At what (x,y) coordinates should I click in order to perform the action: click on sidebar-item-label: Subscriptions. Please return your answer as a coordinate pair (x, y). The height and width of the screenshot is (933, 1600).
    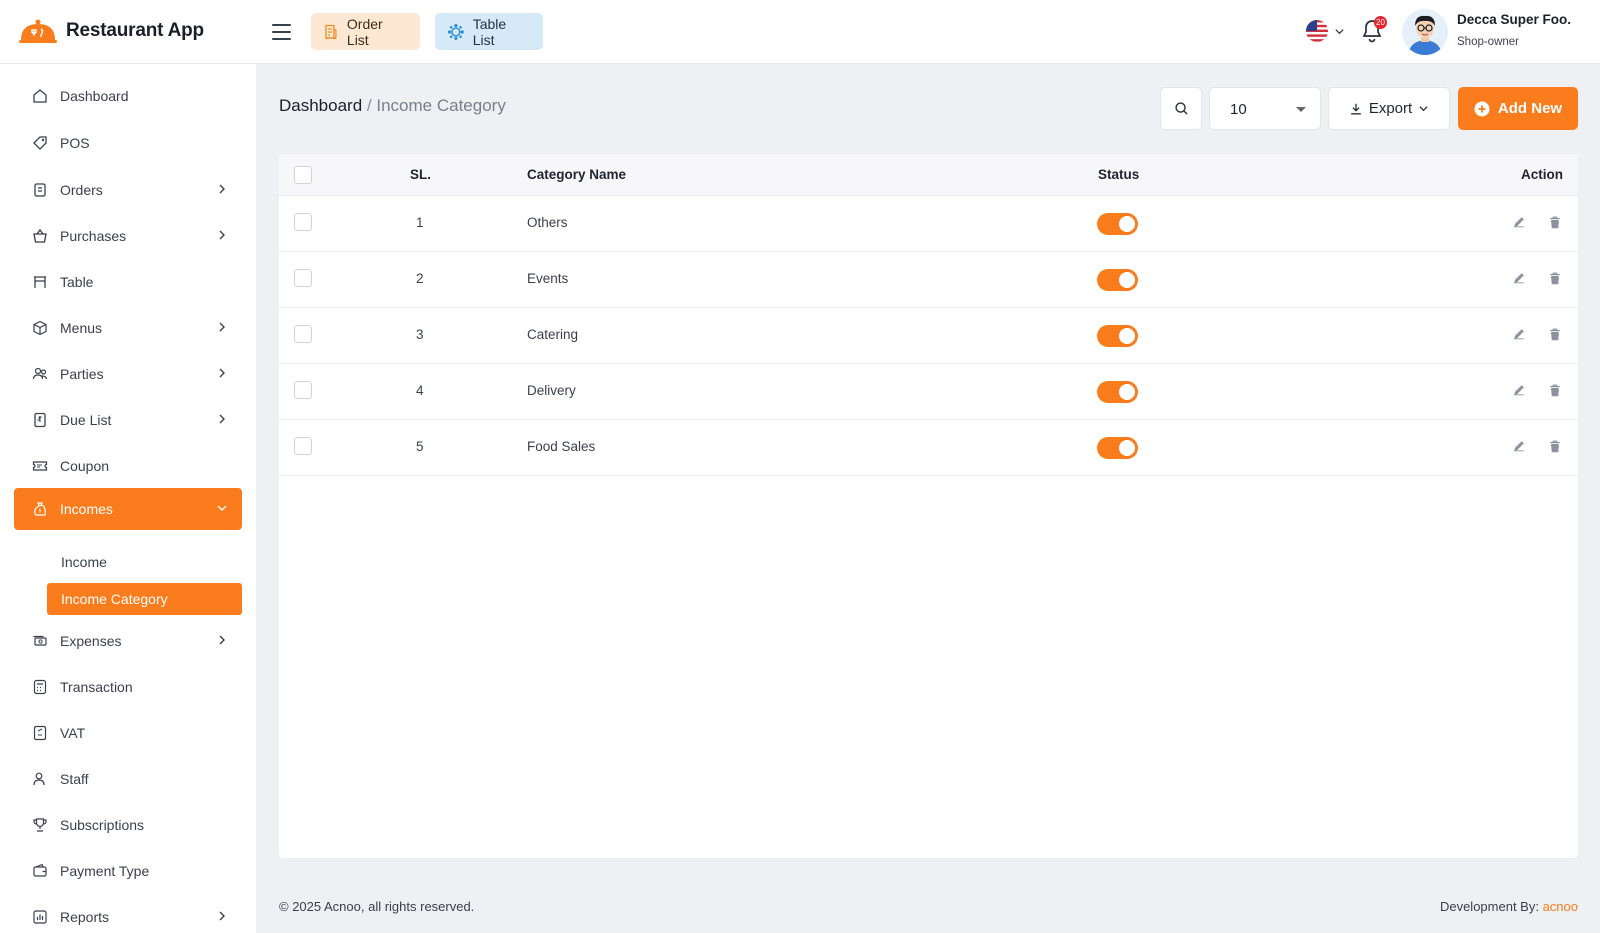
    Looking at the image, I should click on (102, 825).